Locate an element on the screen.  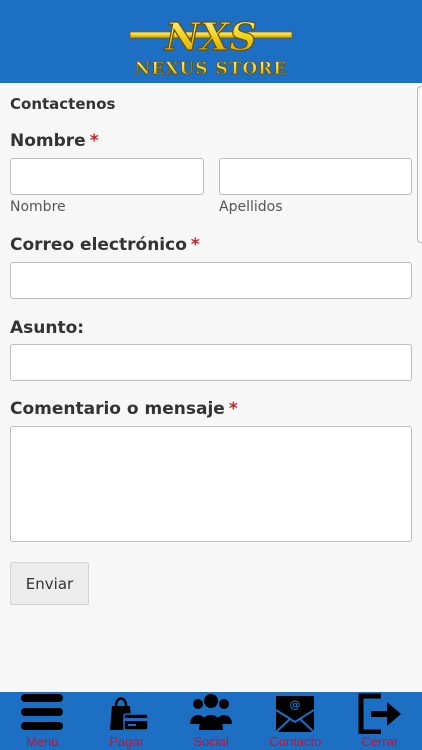
nexus-store-logo: NXS NEXUS STORE is located at coordinates (211, 44).